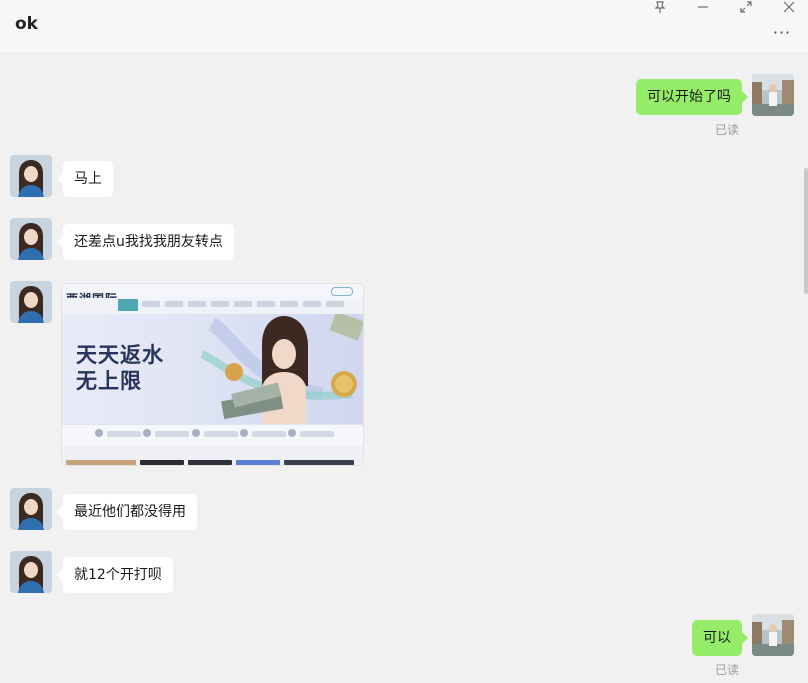 This screenshot has height=683, width=808. I want to click on chat-header: ok ···, so click(404, 26).